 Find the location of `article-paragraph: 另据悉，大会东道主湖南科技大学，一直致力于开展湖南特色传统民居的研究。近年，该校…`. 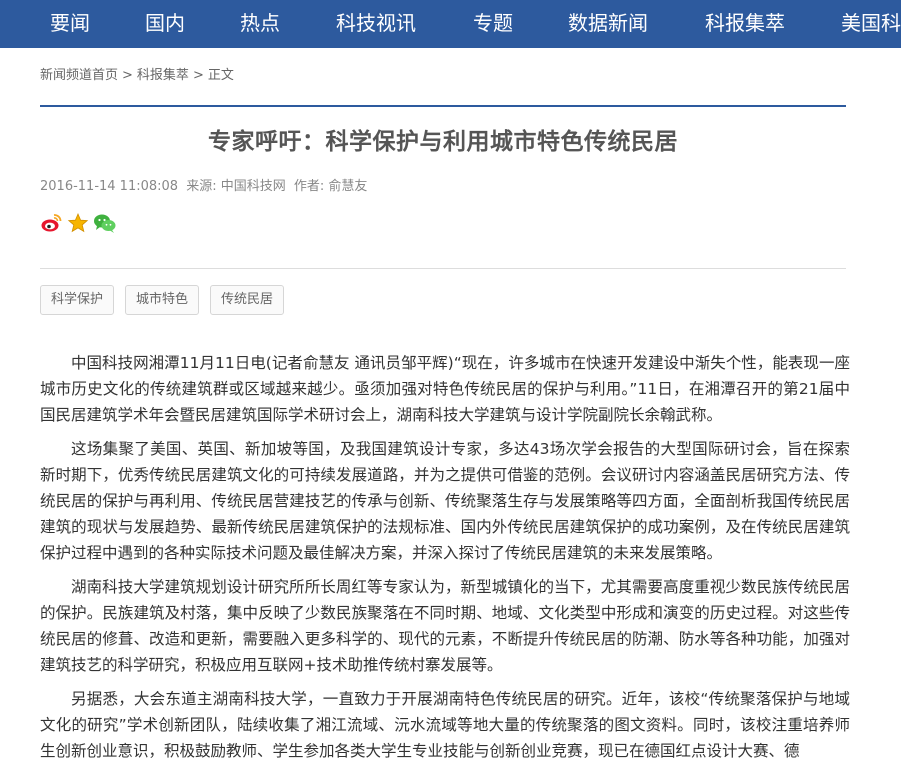

article-paragraph: 另据悉，大会东道主湖南科技大学，一直致力于开展湖南特色传统民居的研究。近年，该校… is located at coordinates (445, 725).